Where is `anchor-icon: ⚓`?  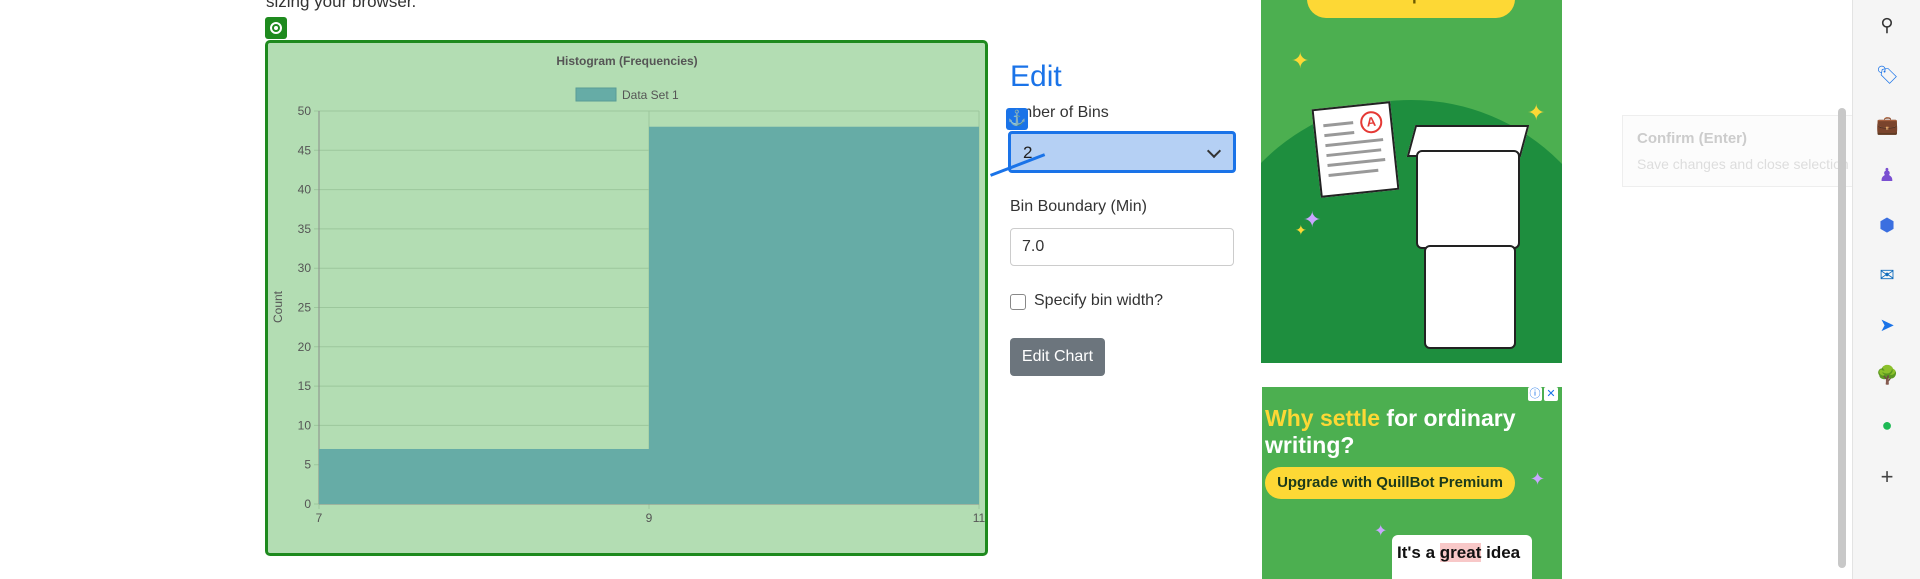 anchor-icon: ⚓ is located at coordinates (1017, 119).